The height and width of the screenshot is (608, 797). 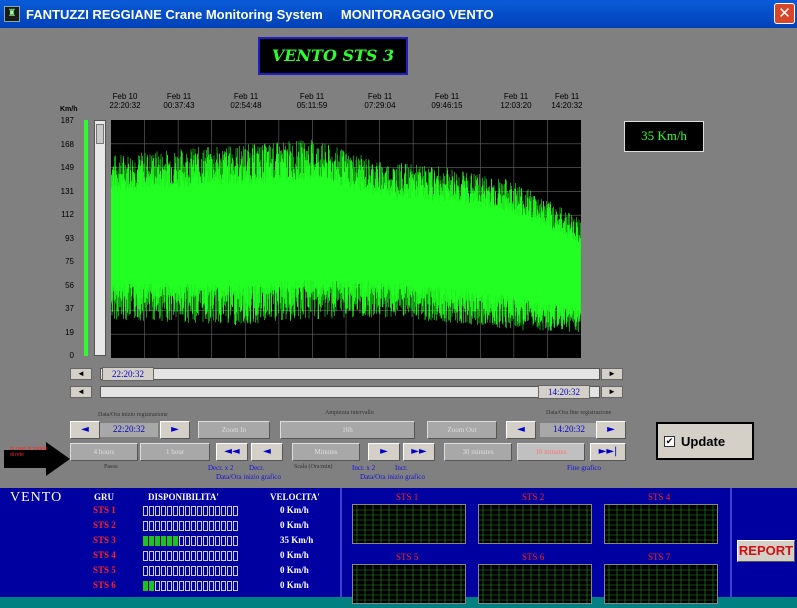 What do you see at coordinates (564, 392) in the screenshot?
I see `end-scroll-thumb: 14:20:32` at bounding box center [564, 392].